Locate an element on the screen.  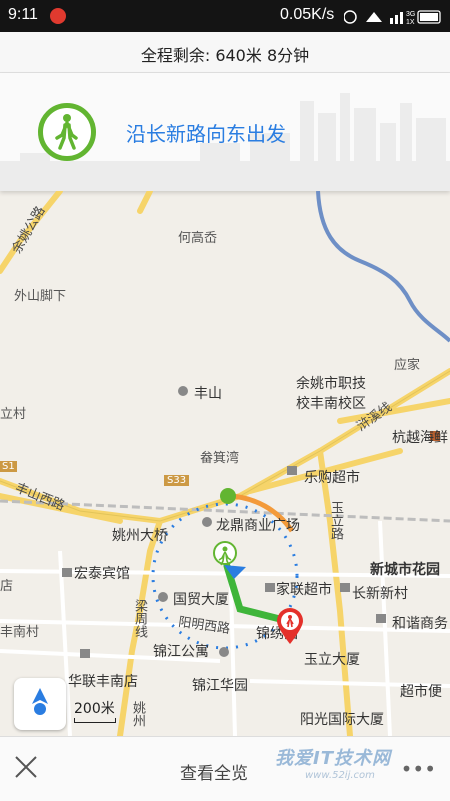
poi-icon-longding is located at coordinates (207, 522).